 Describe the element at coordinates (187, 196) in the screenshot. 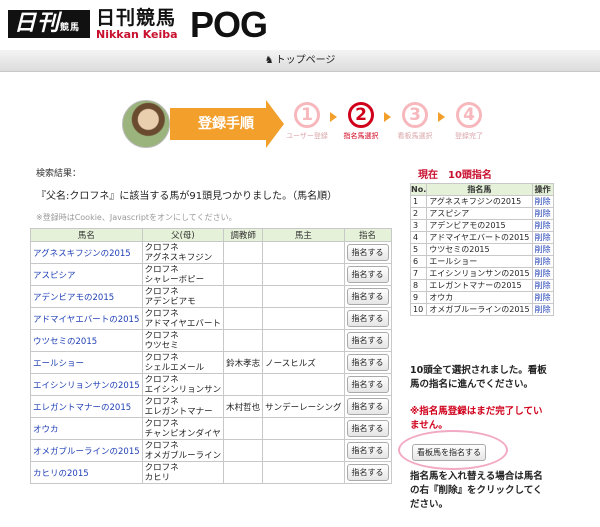

I see `results-message: 『父名:クロフネ』に該当する馬が91頭見つかりました。（馬名順）` at that location.